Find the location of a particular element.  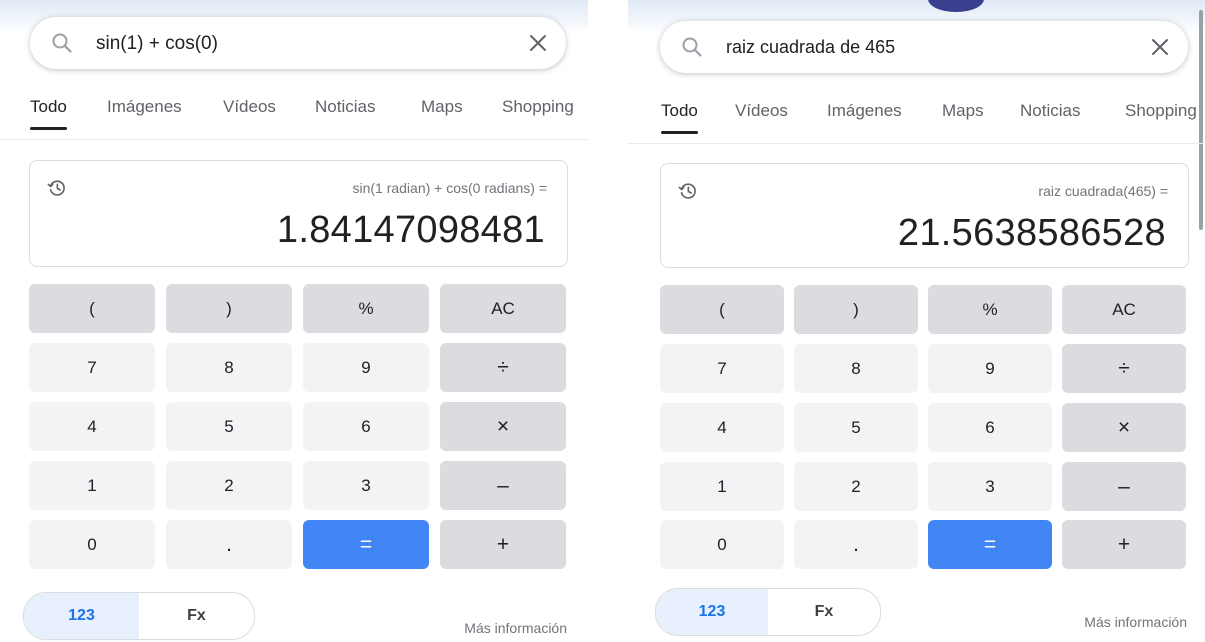

calculator-display: raiz cuadrada(465) = 21.5638586528 is located at coordinates (924, 215).